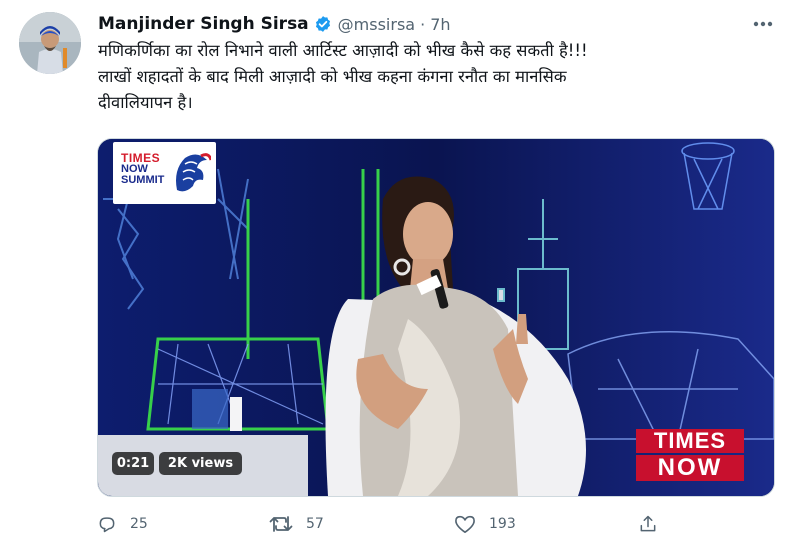  I want to click on avatar, so click(50, 43).